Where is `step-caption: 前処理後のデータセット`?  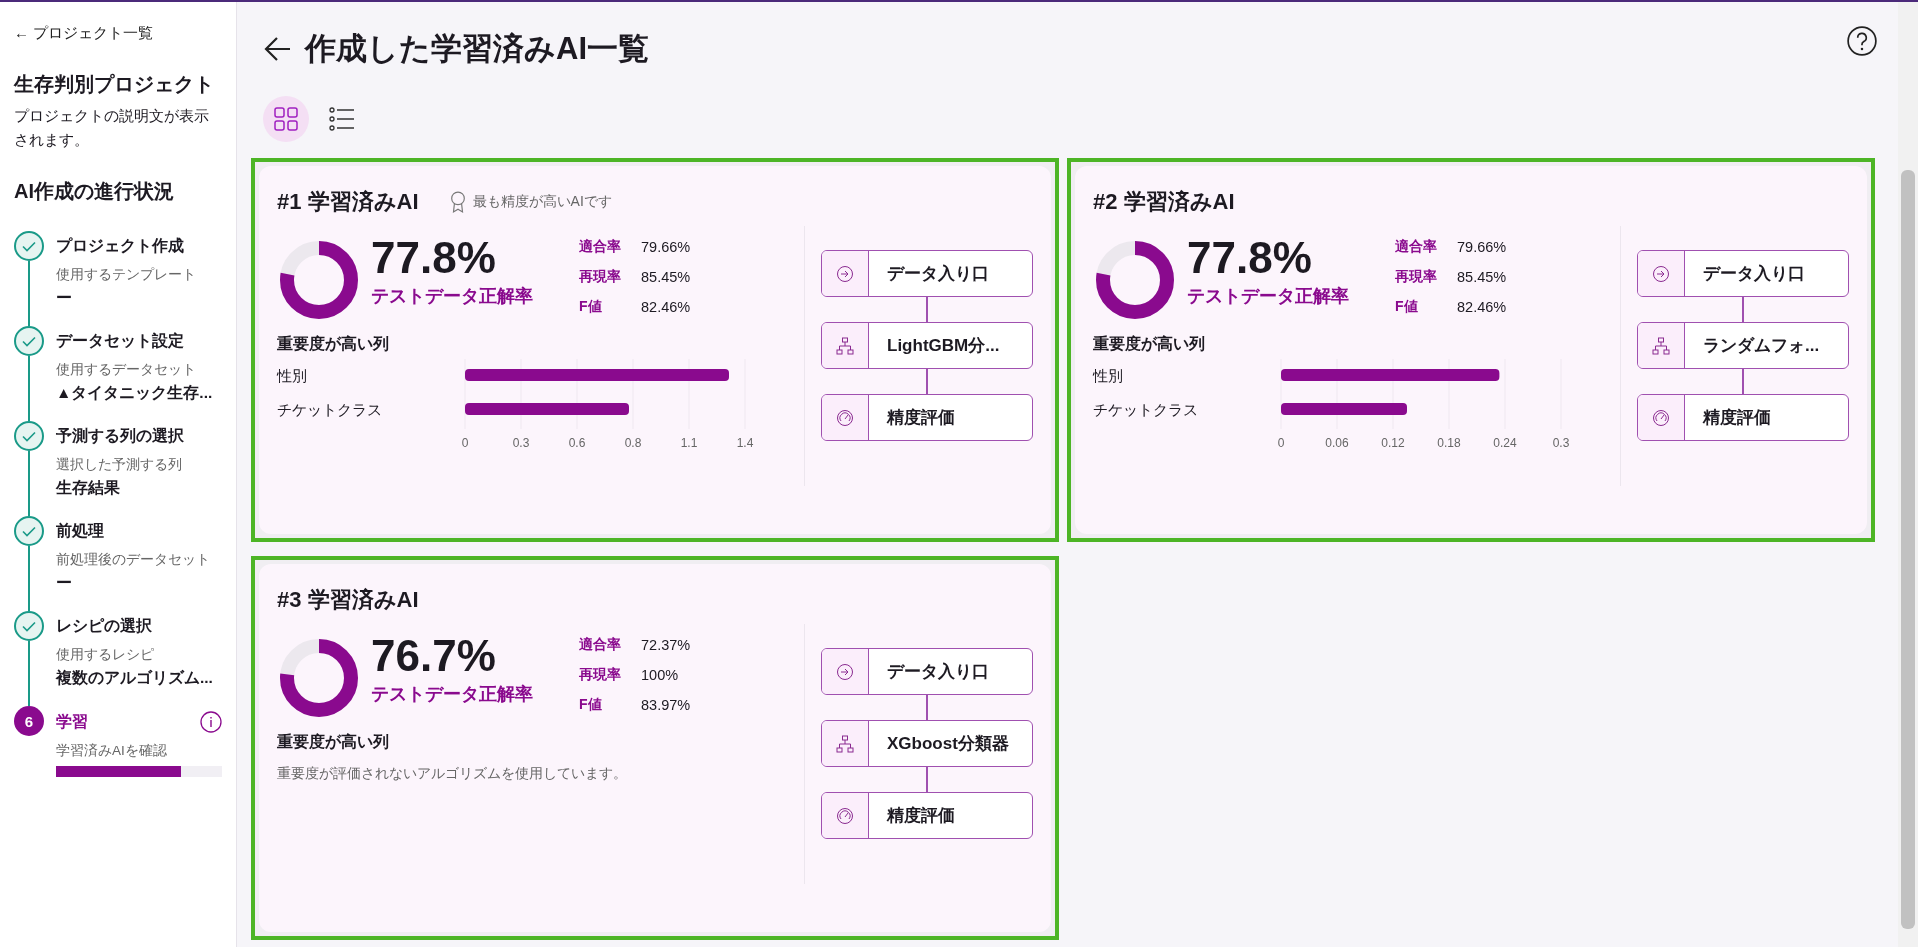
step-caption: 前処理後のデータセット is located at coordinates (133, 560).